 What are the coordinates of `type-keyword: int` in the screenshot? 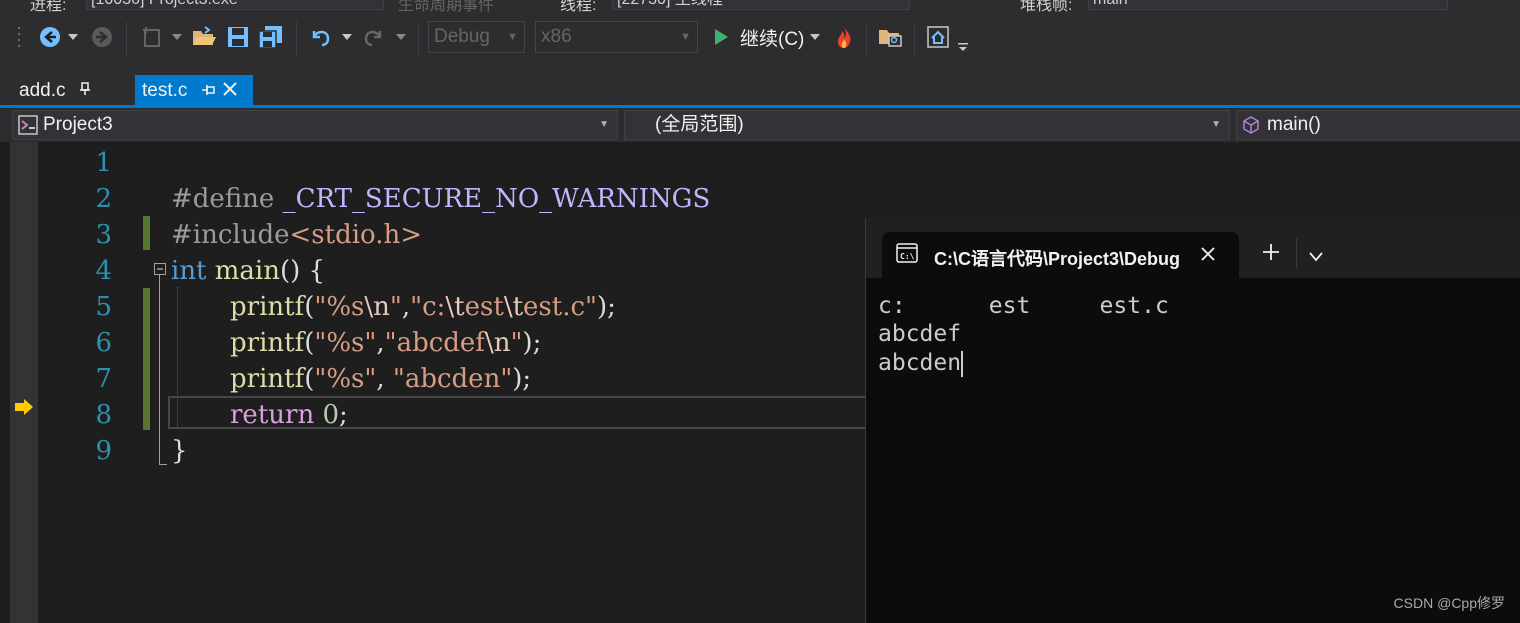 It's located at (189, 271).